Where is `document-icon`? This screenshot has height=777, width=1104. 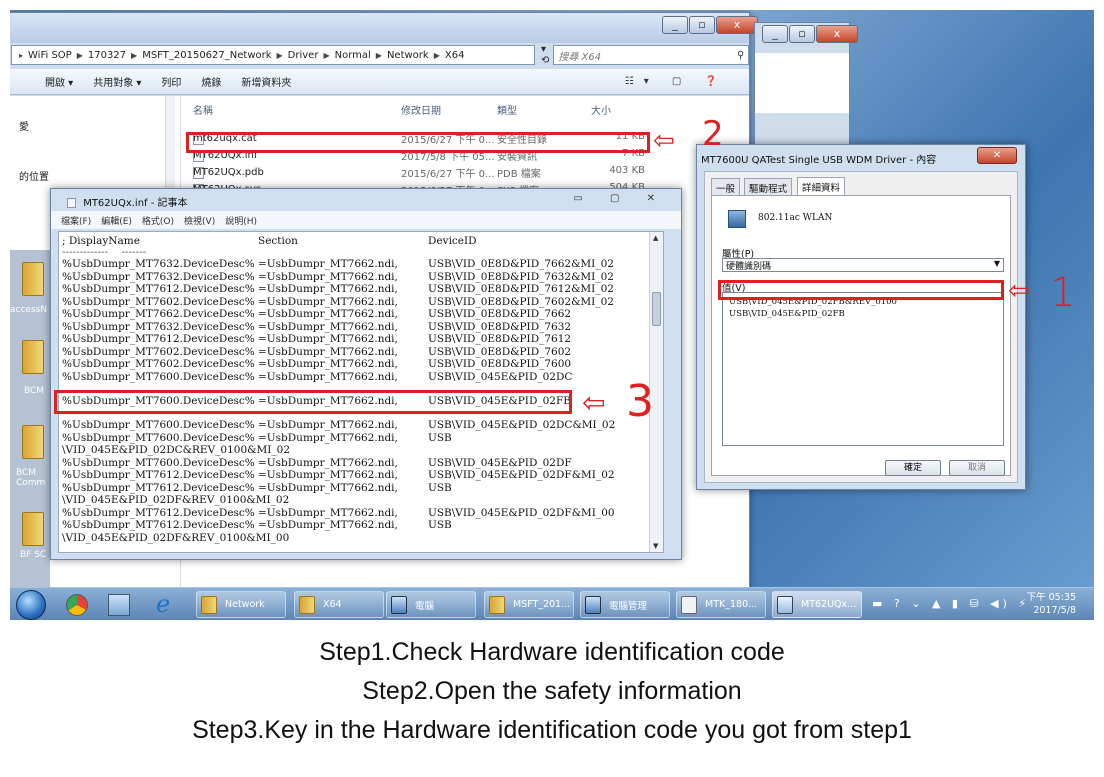 document-icon is located at coordinates (689, 604).